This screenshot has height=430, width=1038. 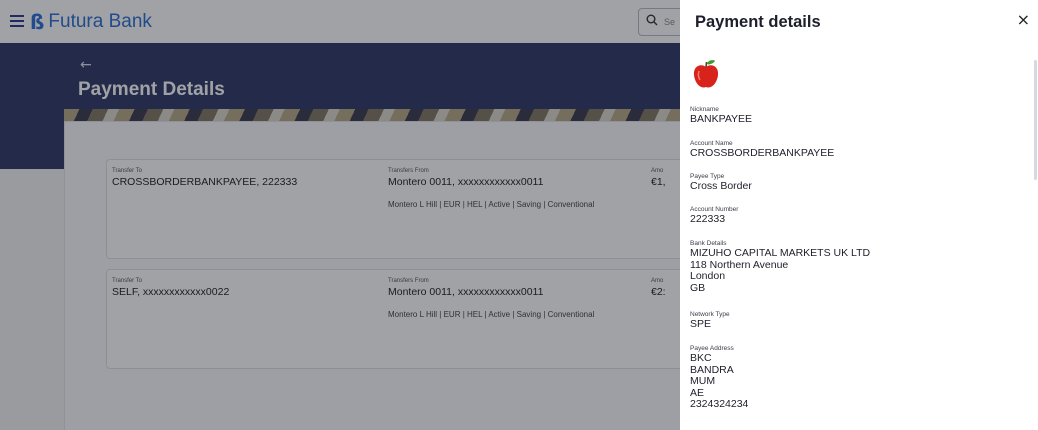 I want to click on panel-title: Payment details, so click(x=758, y=22).